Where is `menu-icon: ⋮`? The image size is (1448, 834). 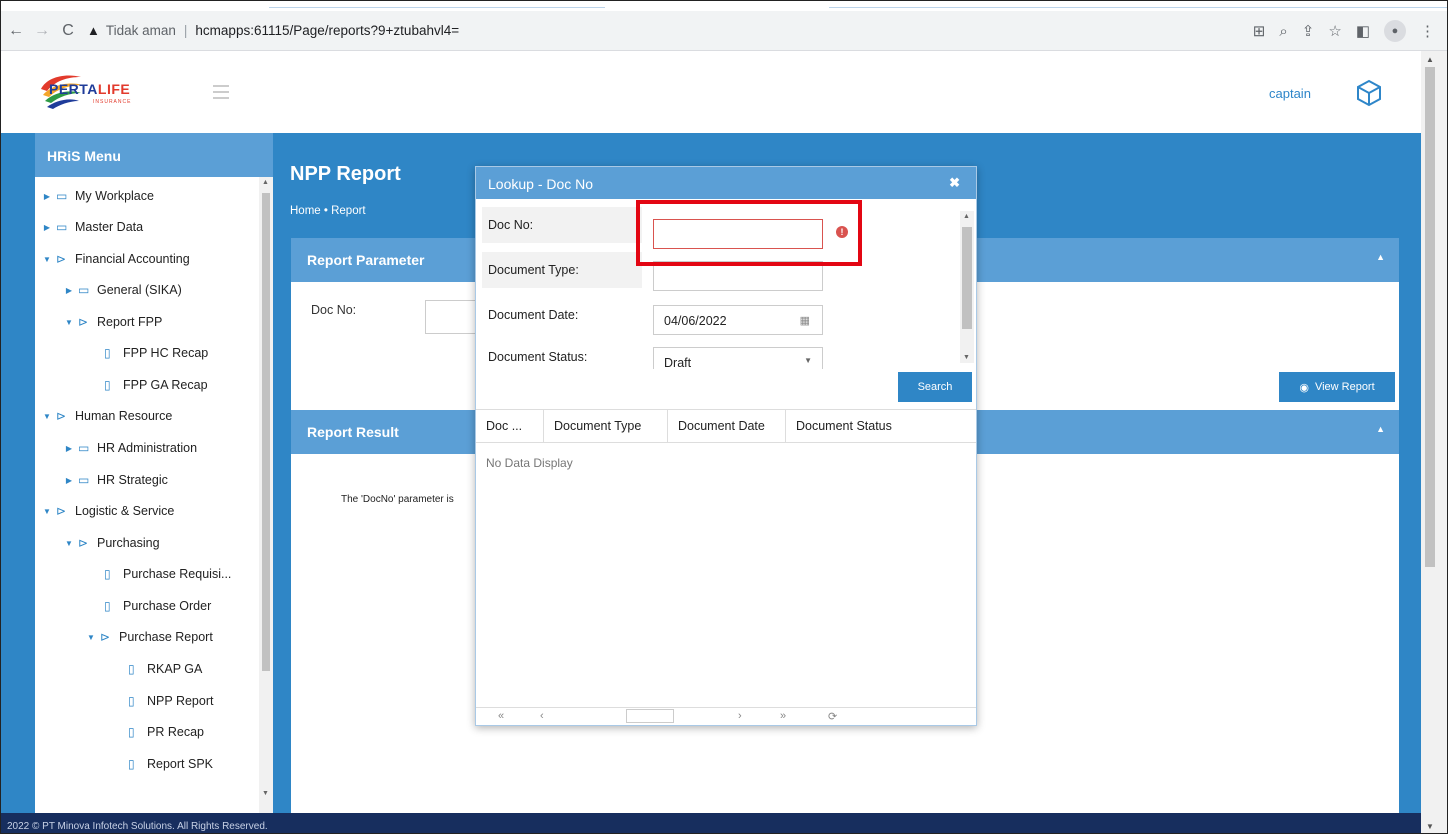 menu-icon: ⋮ is located at coordinates (1427, 31).